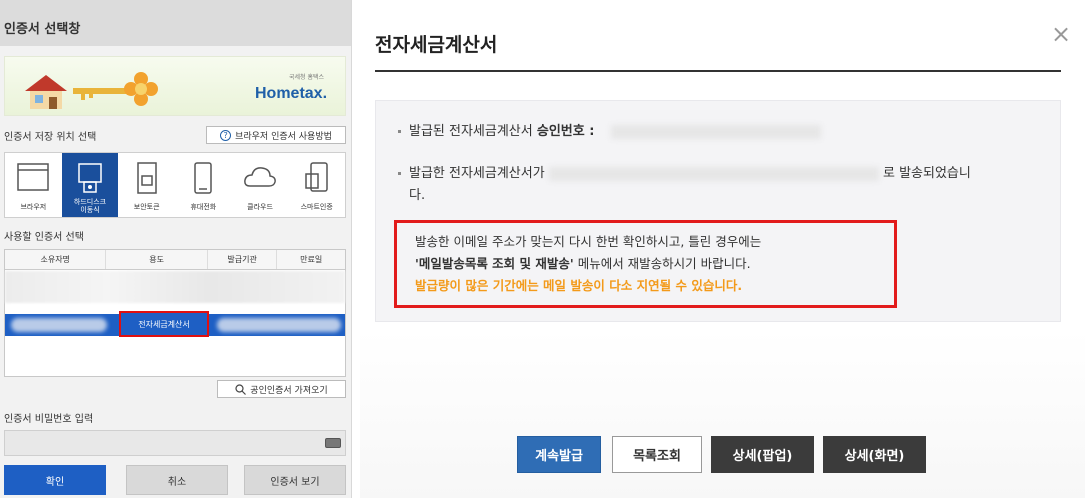 This screenshot has height=498, width=1085. Describe the element at coordinates (175, 443) in the screenshot. I see `password-input` at that location.